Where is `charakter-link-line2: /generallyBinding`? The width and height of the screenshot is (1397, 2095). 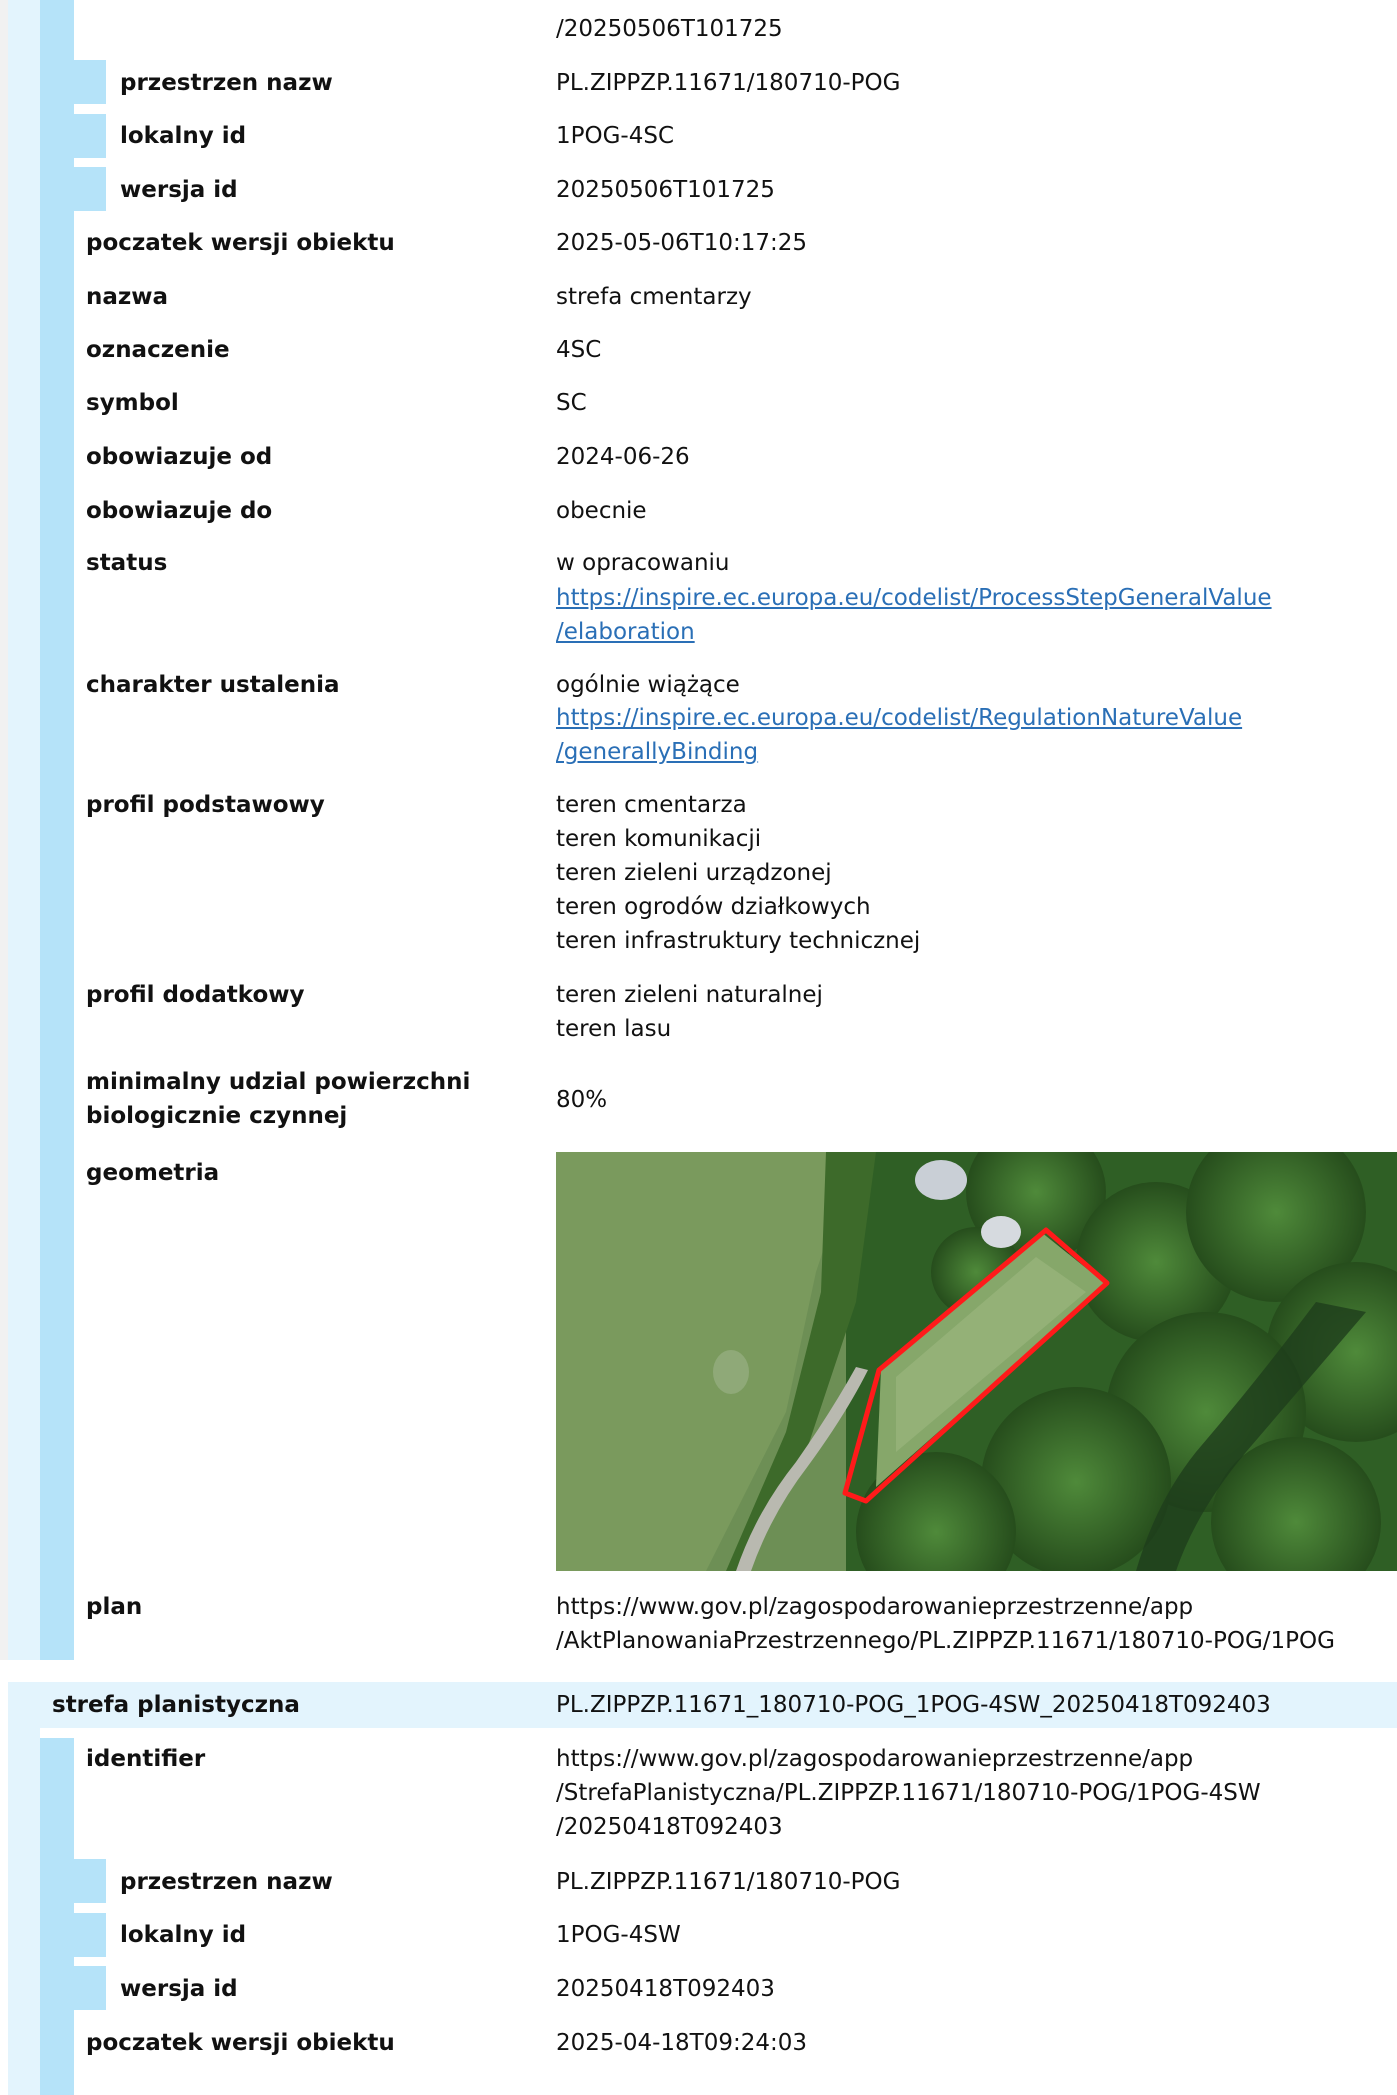
charakter-link-line2: /generallyBinding is located at coordinates (657, 752).